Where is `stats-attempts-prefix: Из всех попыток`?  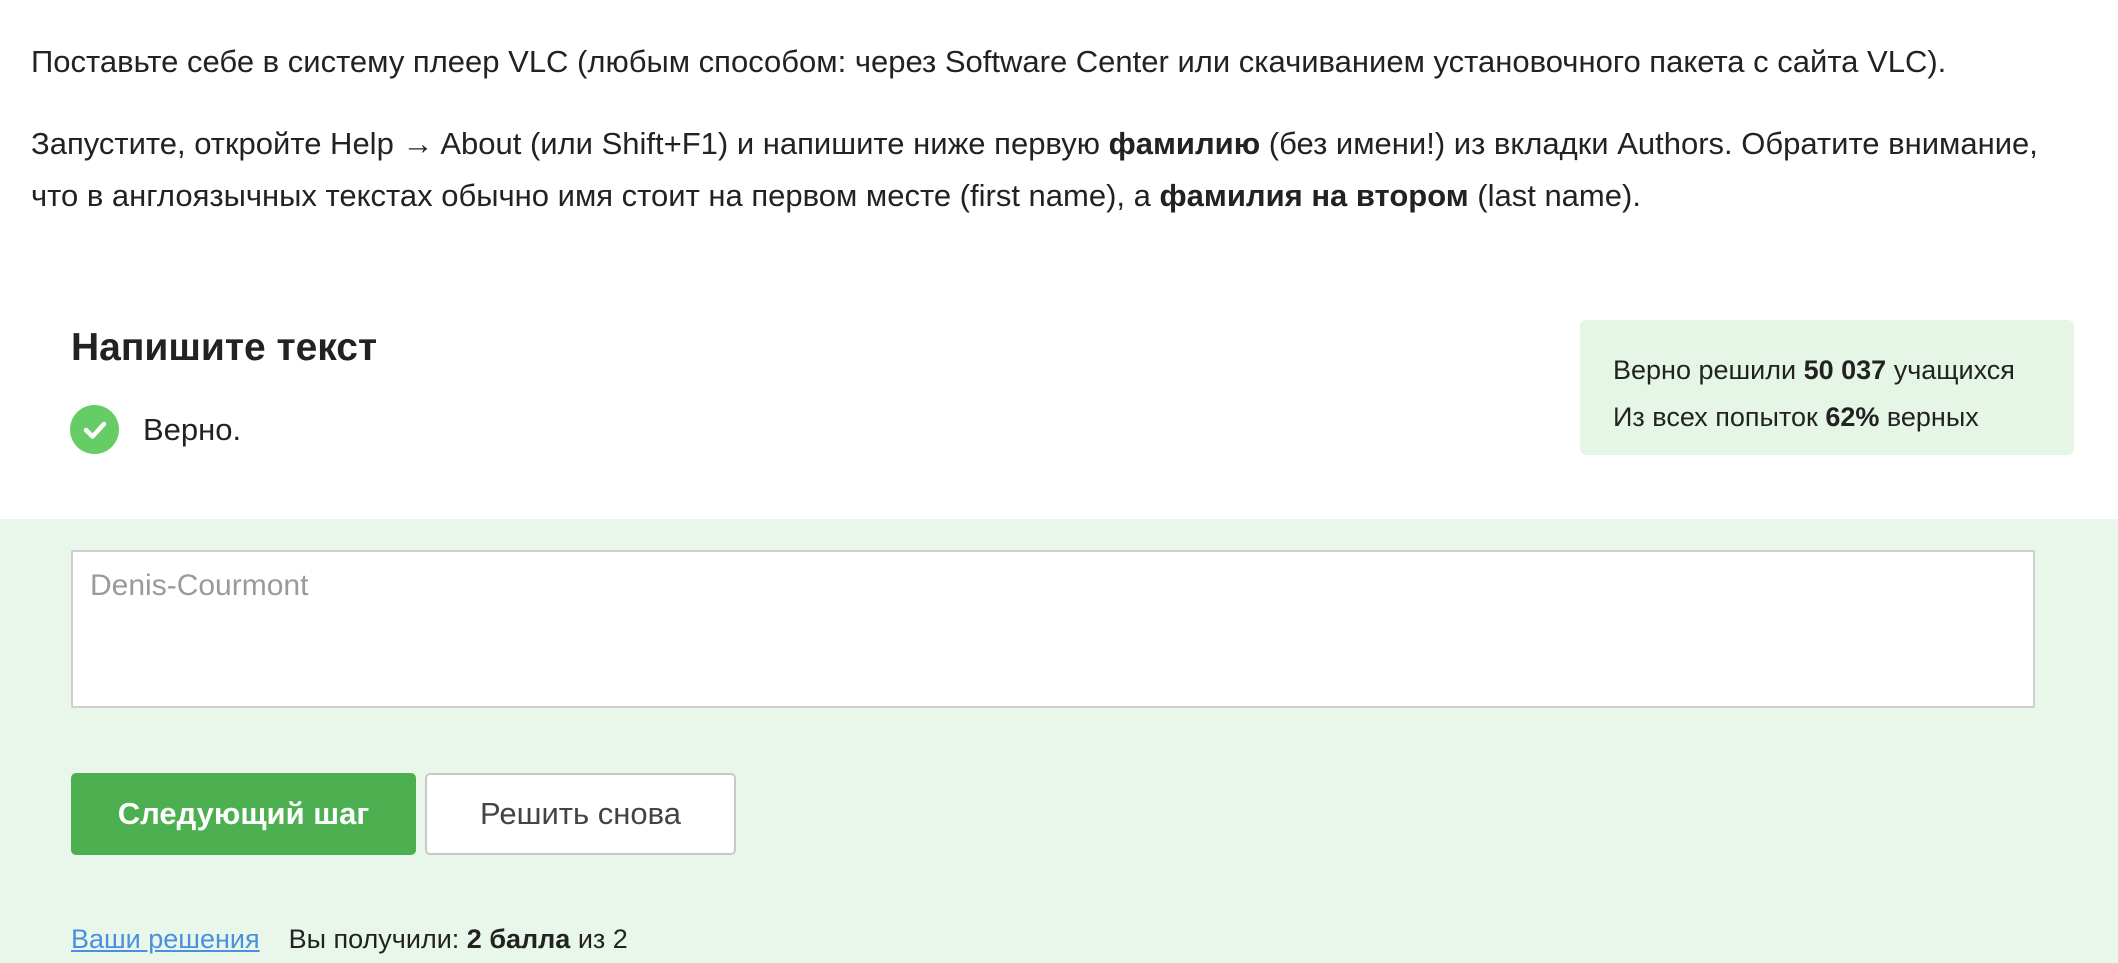
stats-attempts-prefix: Из всех попыток is located at coordinates (1719, 417).